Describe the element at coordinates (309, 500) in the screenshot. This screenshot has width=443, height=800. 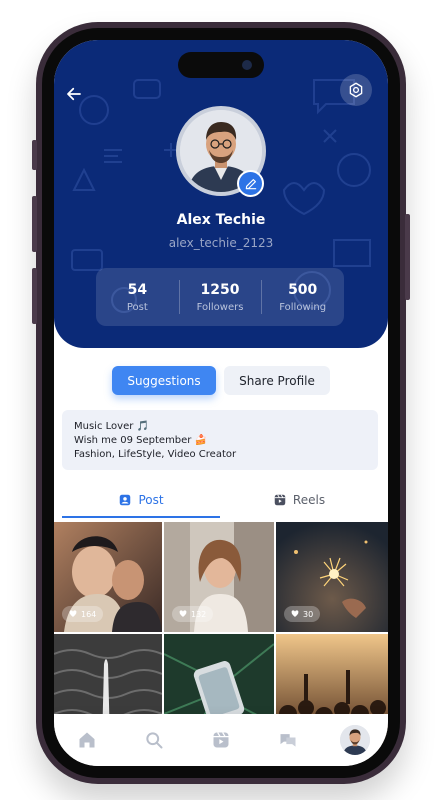
I see `tab-label: Reels` at that location.